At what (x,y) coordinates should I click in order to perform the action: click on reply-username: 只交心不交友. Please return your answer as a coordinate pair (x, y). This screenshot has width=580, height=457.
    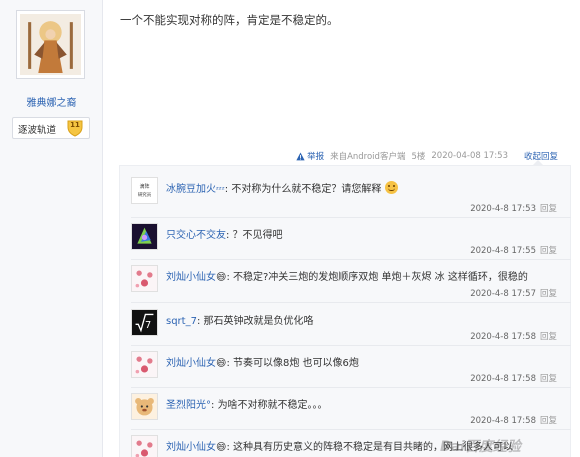
    Looking at the image, I should click on (196, 235).